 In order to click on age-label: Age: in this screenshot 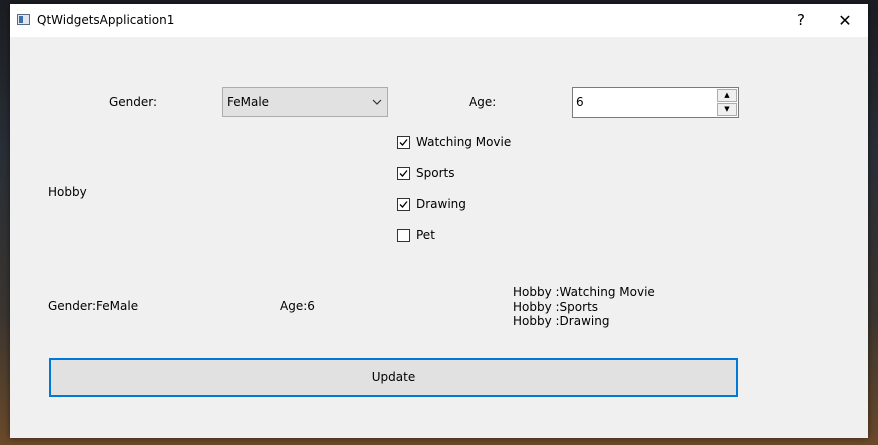, I will do `click(483, 102)`.